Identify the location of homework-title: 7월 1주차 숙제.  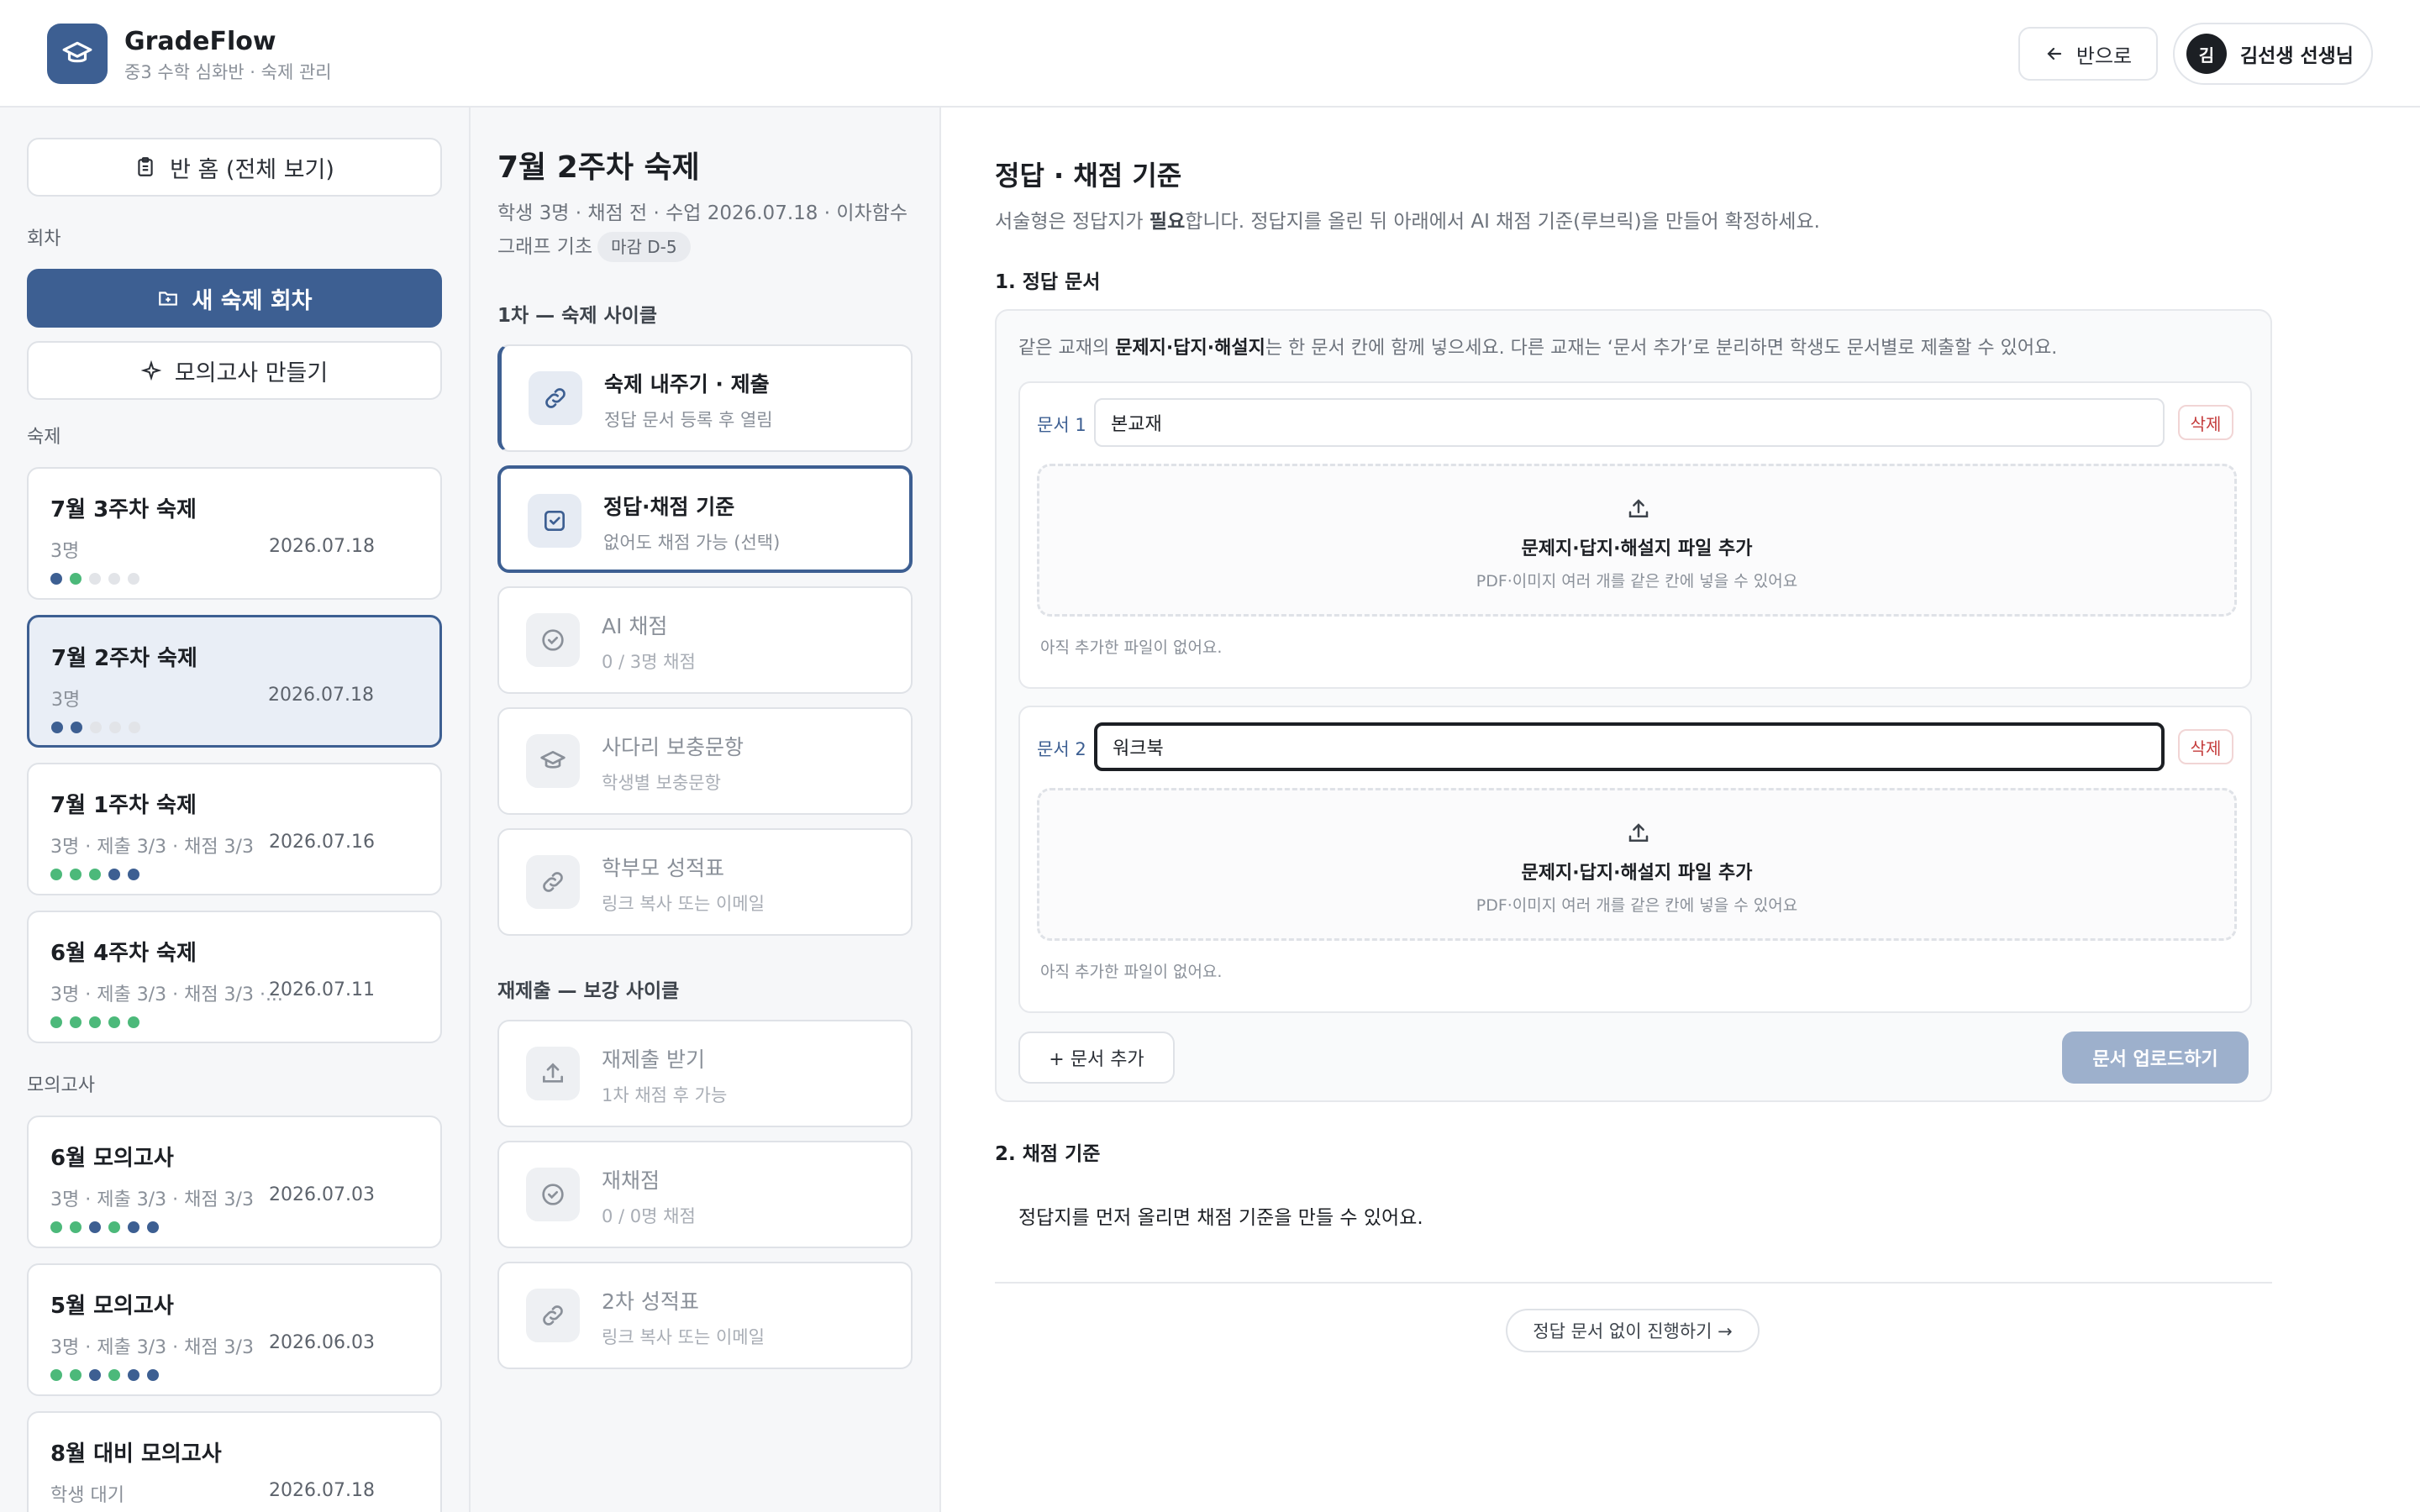
(124, 805).